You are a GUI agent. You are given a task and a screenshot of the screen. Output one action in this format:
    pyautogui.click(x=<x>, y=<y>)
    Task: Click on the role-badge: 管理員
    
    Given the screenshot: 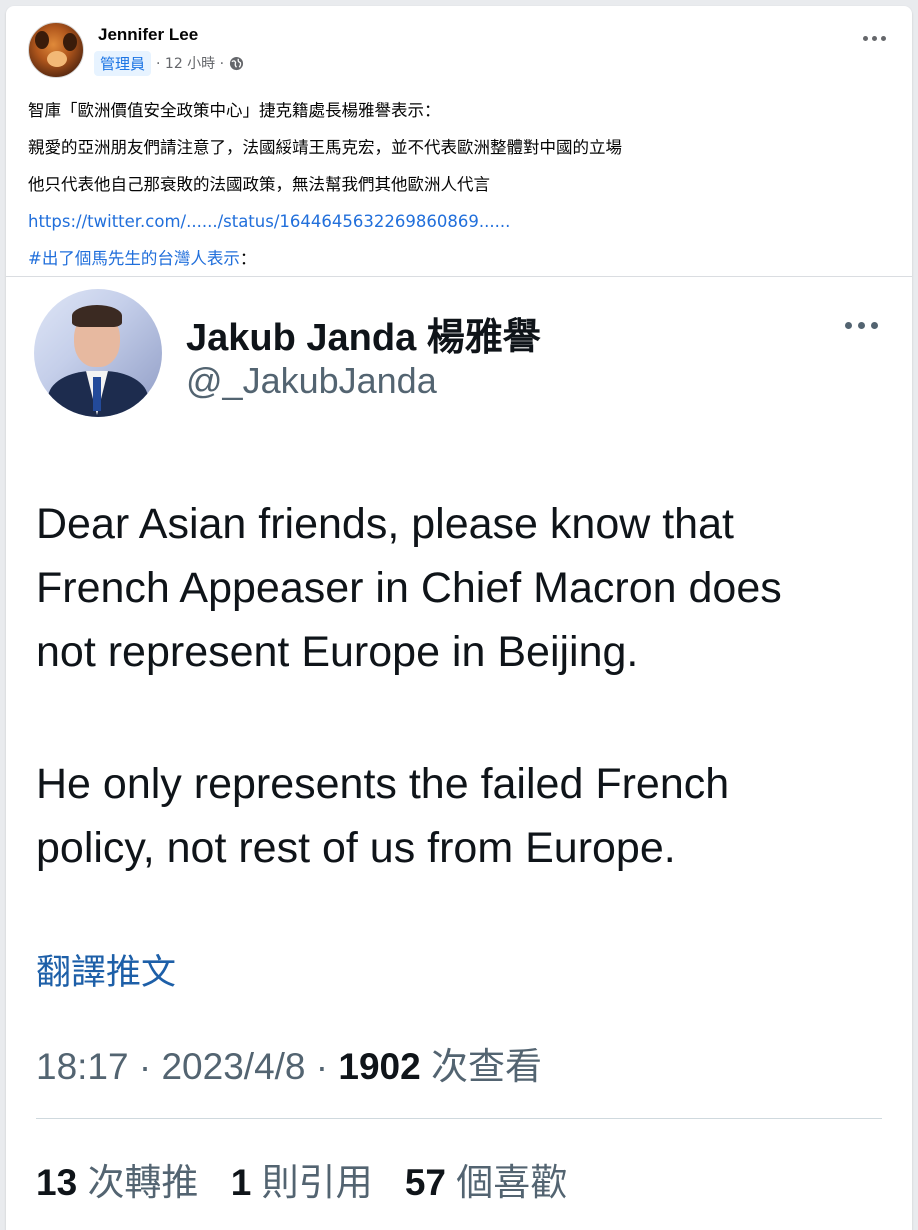 What is the action you would take?
    pyautogui.click(x=123, y=63)
    